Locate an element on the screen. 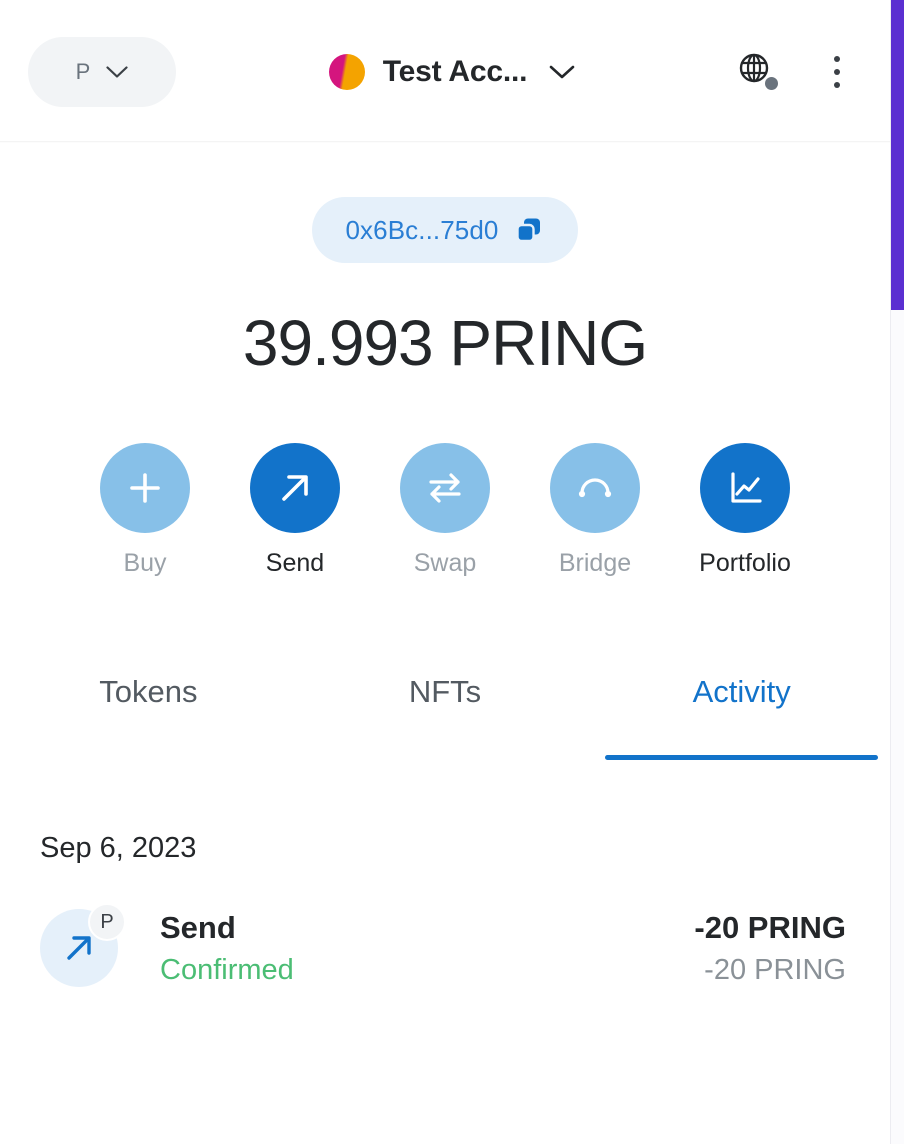  scrollbar-thumb is located at coordinates (897, 155).